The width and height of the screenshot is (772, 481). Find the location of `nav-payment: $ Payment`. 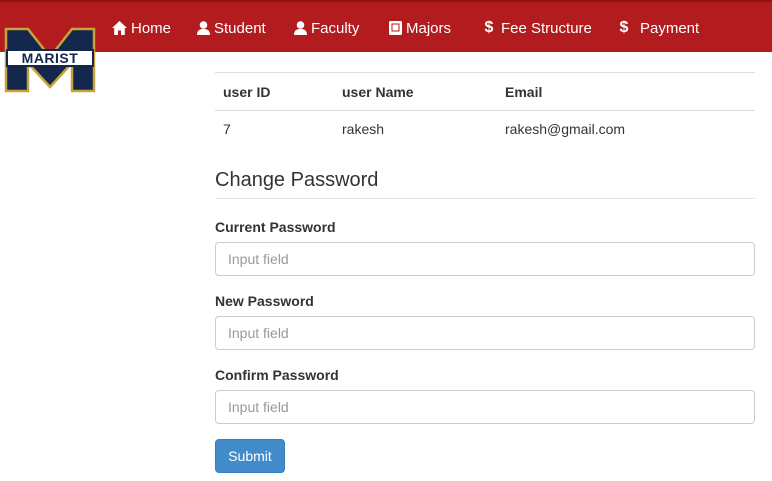

nav-payment: $ Payment is located at coordinates (659, 28).